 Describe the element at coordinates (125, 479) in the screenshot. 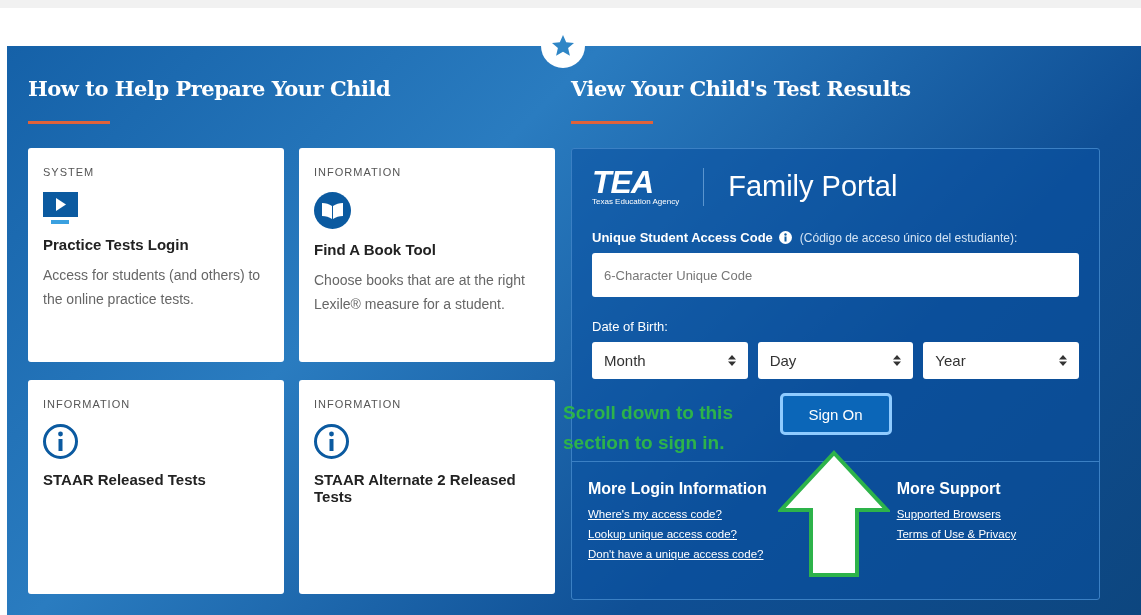

I see `card-title: STAAR Released Tests` at that location.